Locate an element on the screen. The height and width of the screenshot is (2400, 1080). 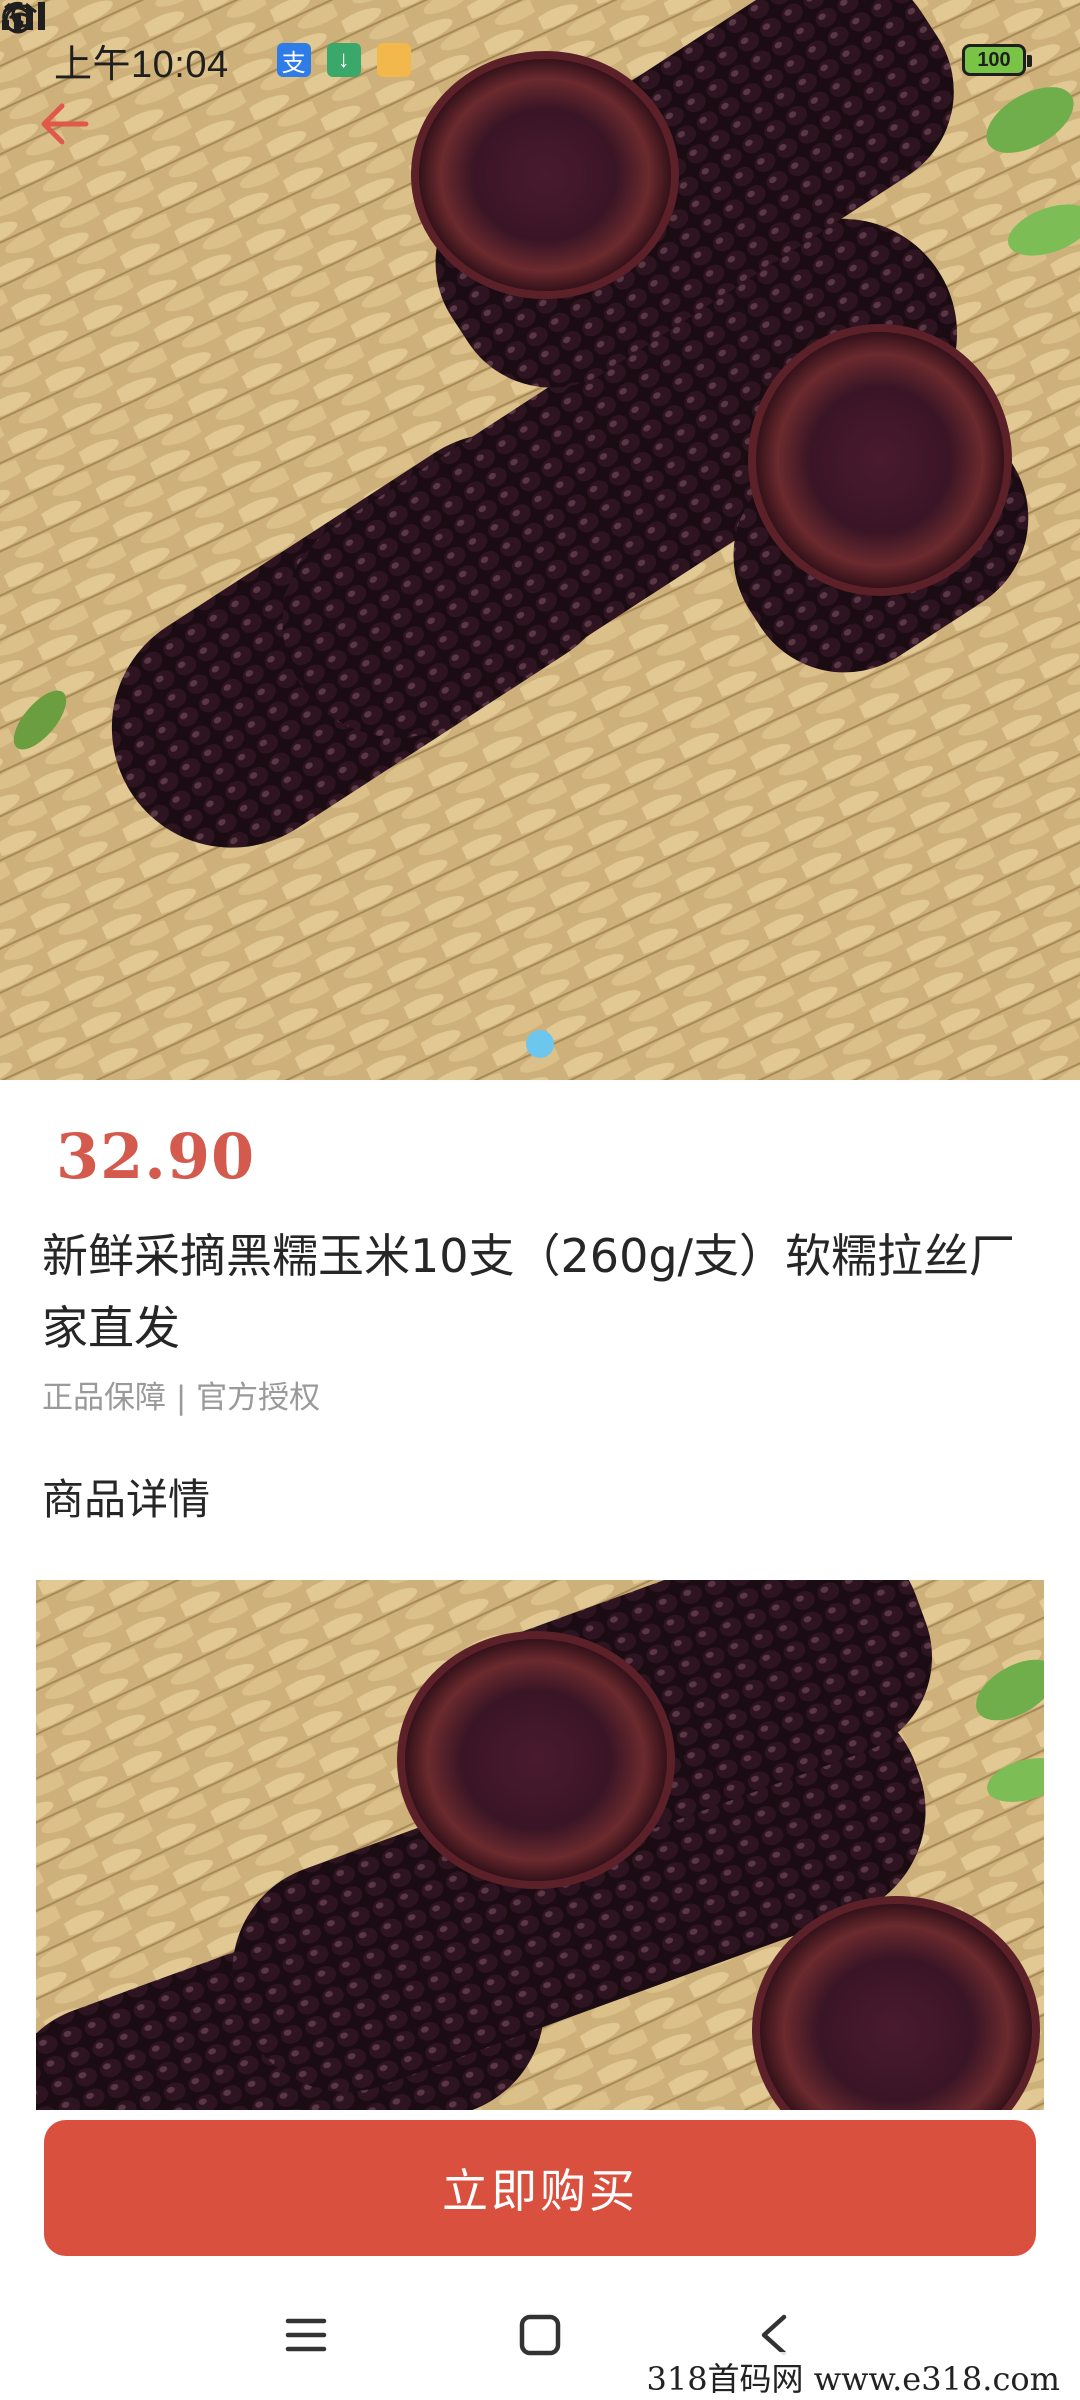
status-time: 上午10:04 is located at coordinates (141, 64).